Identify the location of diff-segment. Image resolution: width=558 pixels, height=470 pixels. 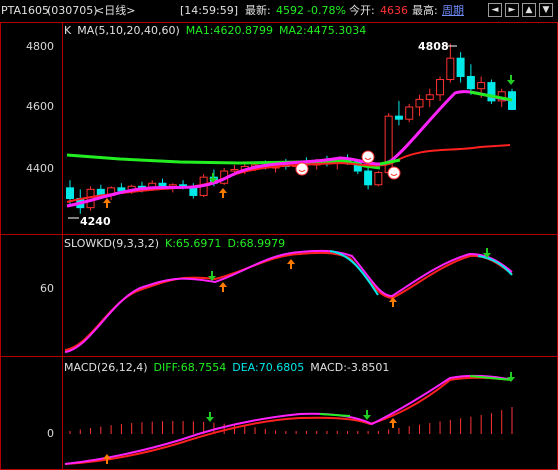
(335, 415).